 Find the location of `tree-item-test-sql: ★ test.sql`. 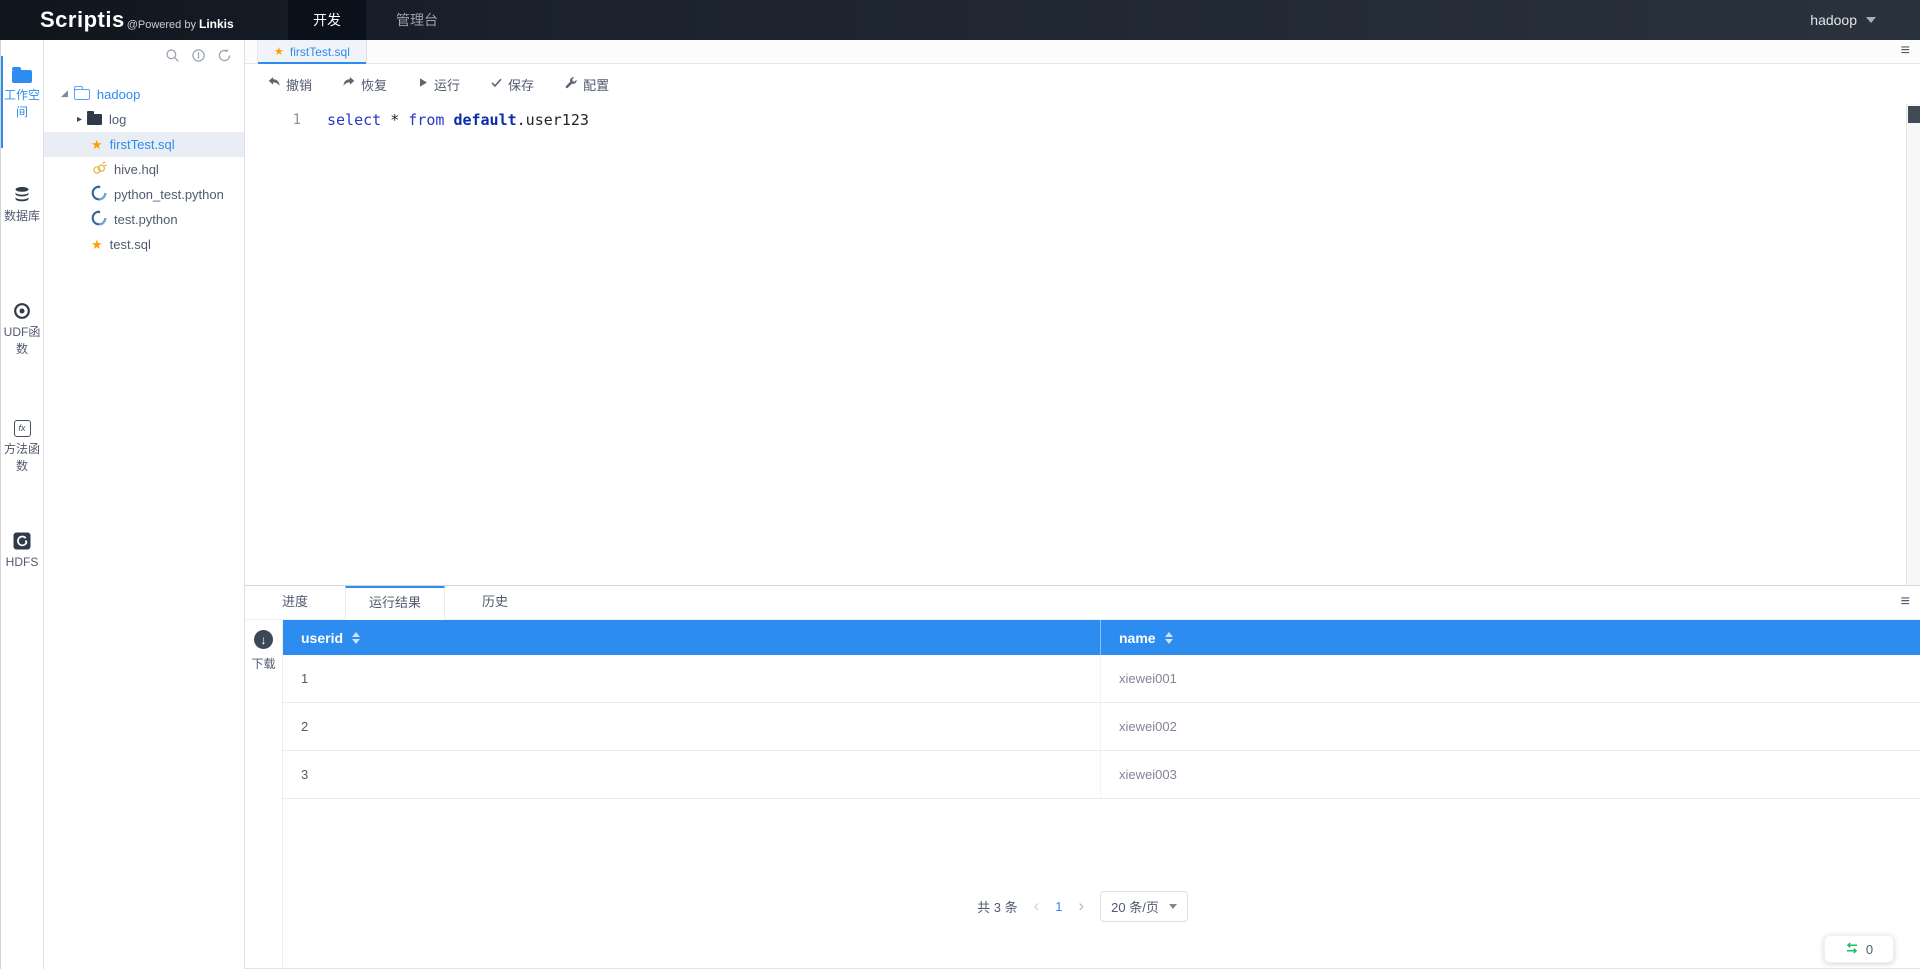

tree-item-test-sql: ★ test.sql is located at coordinates (144, 244).